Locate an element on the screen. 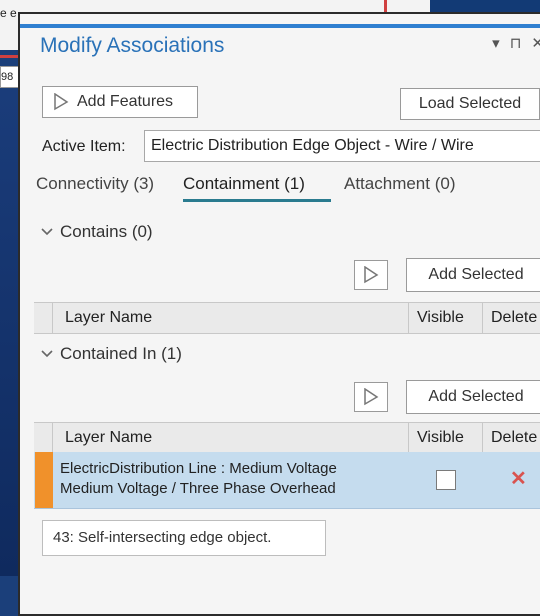 This screenshot has width=540, height=616. load-selected-label: Load Selected is located at coordinates (470, 103).